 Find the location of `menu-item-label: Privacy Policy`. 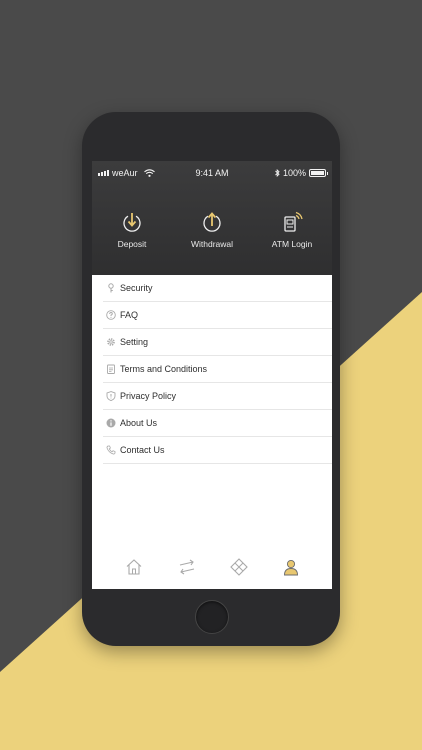

menu-item-label: Privacy Policy is located at coordinates (148, 396).